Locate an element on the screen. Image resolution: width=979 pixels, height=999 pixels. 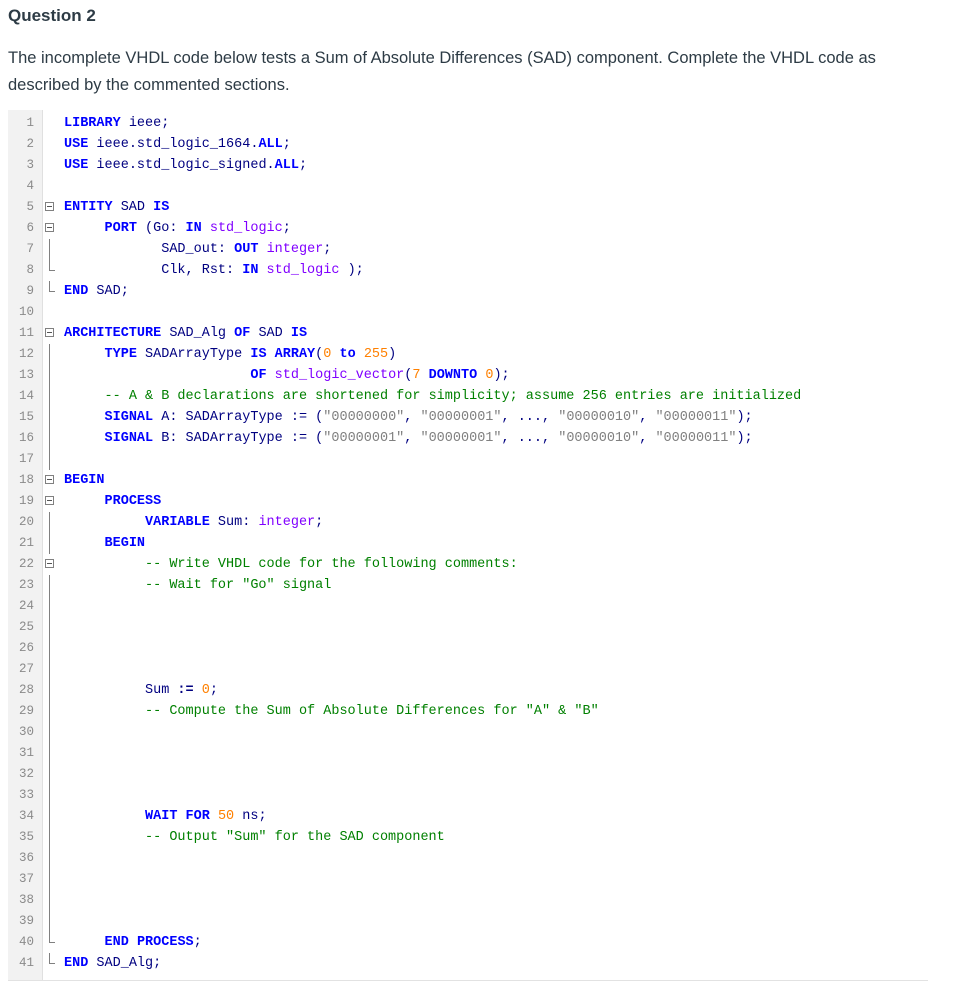
code-token: SADArrayType is located at coordinates (193, 354).